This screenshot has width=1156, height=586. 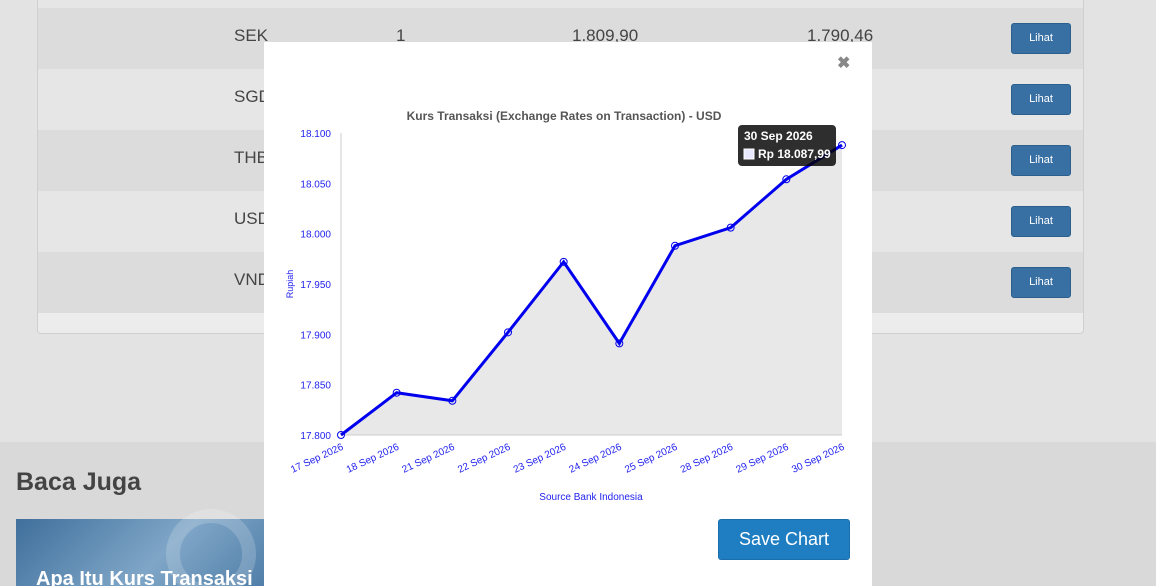 What do you see at coordinates (315, 285) in the screenshot?
I see `y-tick-label: 17.950` at bounding box center [315, 285].